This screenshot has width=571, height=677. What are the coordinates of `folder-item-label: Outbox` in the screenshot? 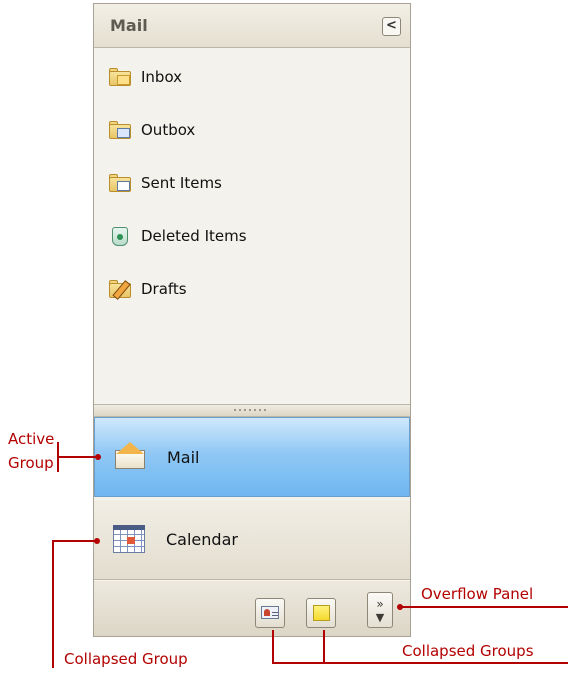 It's located at (168, 130).